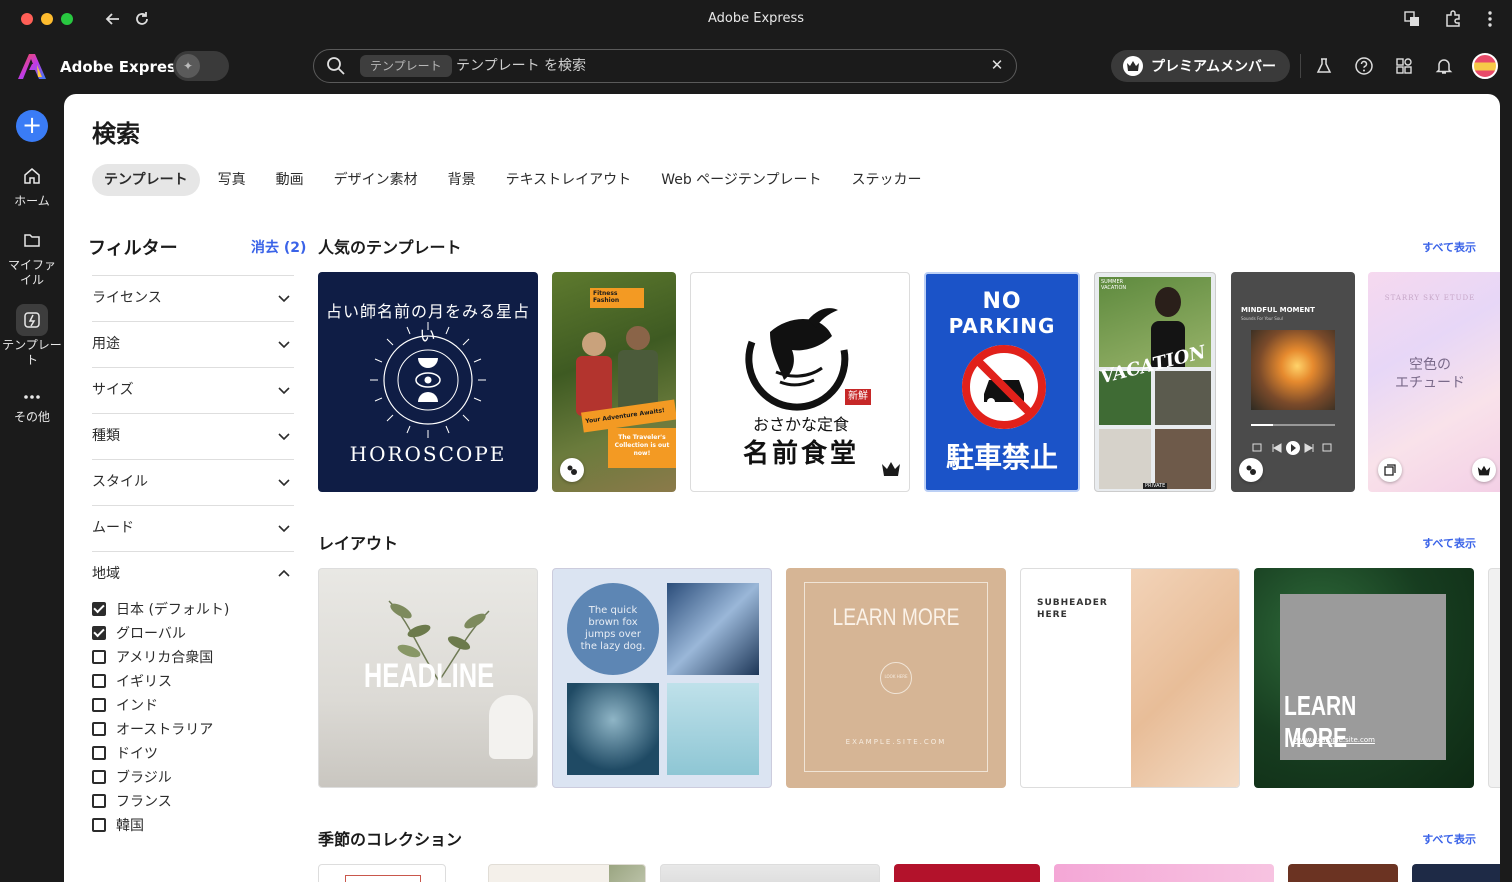  Describe the element at coordinates (165, 658) in the screenshot. I see `region-label: アメリカ合衆国` at that location.